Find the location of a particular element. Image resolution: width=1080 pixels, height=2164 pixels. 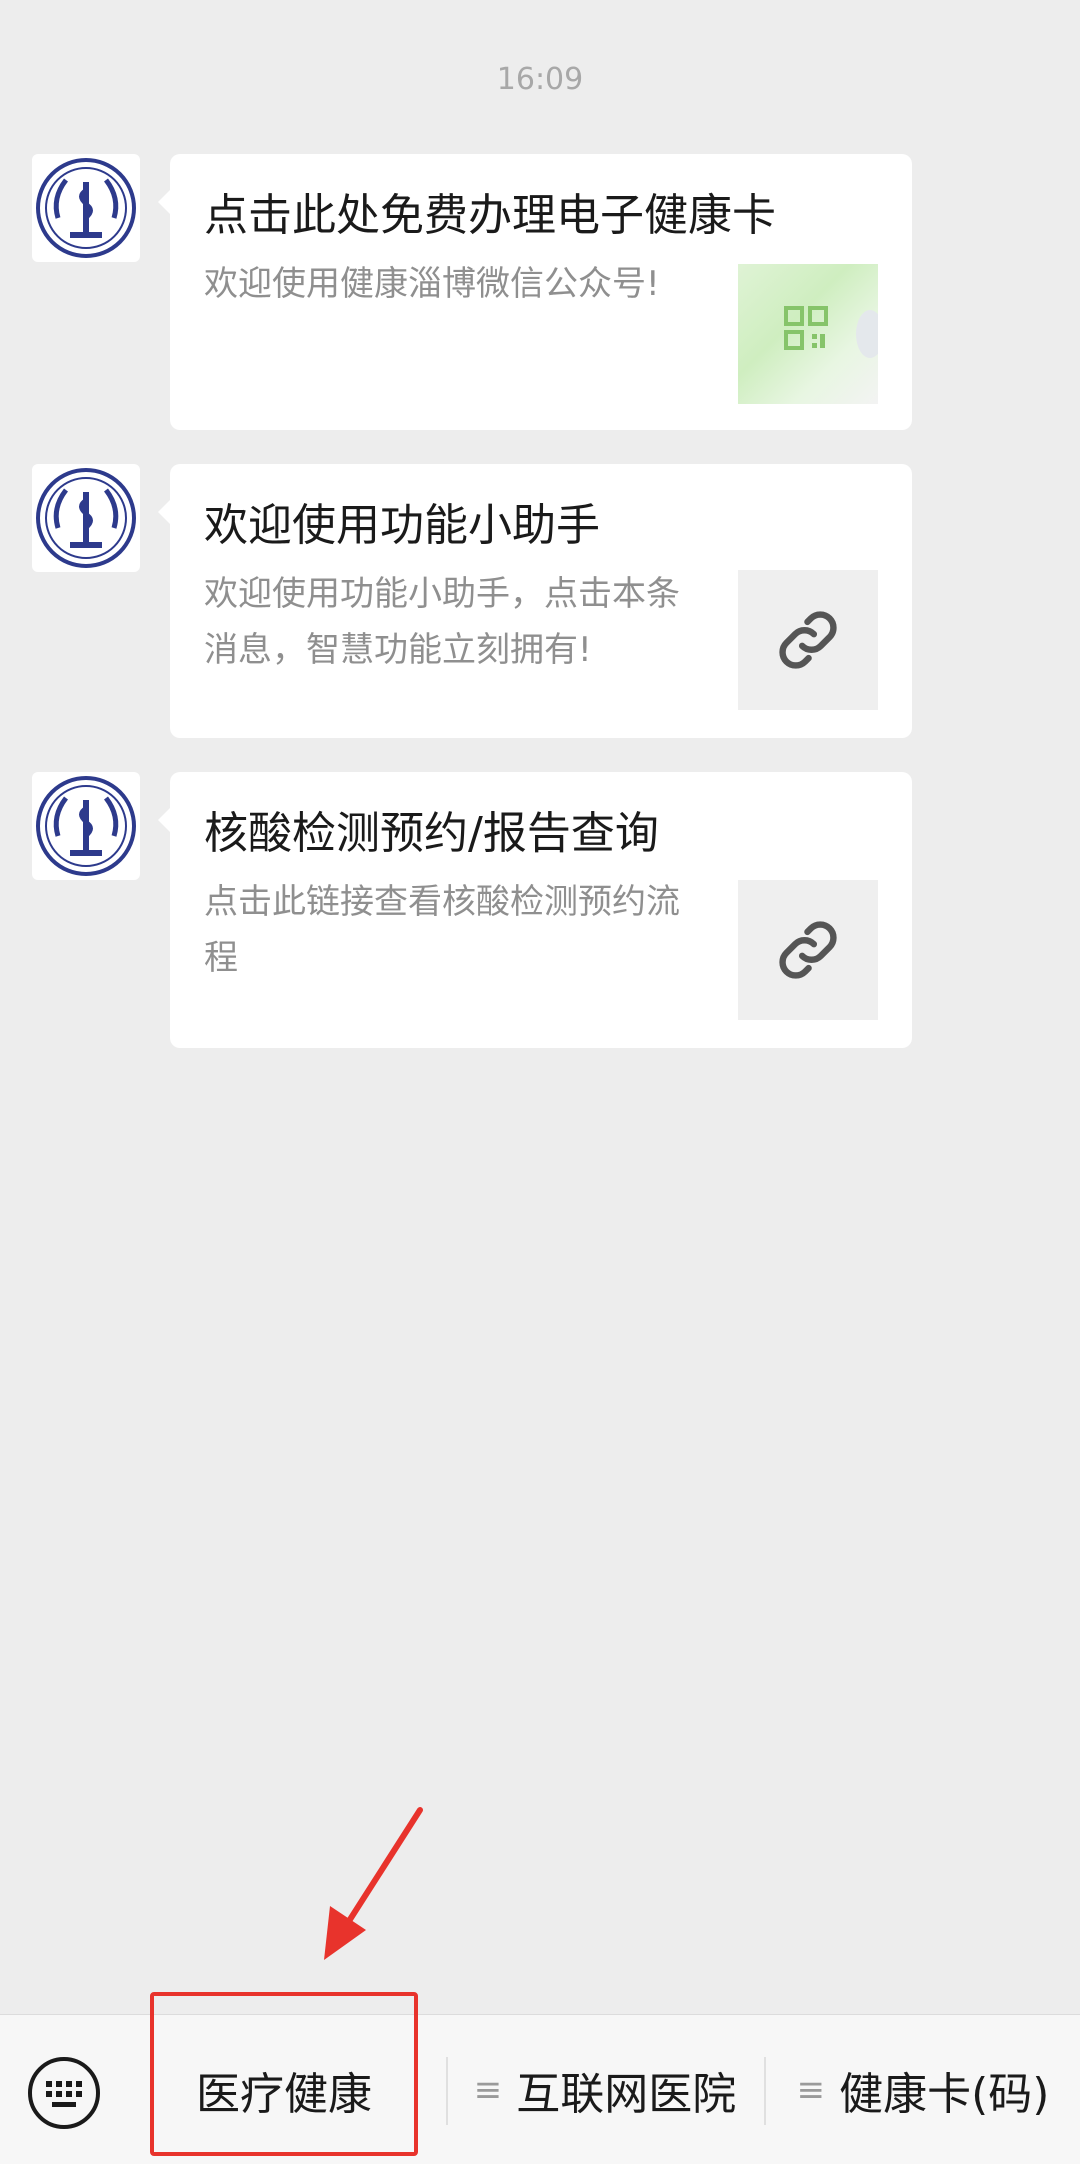

article-description: 欢迎使用功能小助手，点击本条消息，智慧功能立刻拥有! is located at coordinates (442, 622).